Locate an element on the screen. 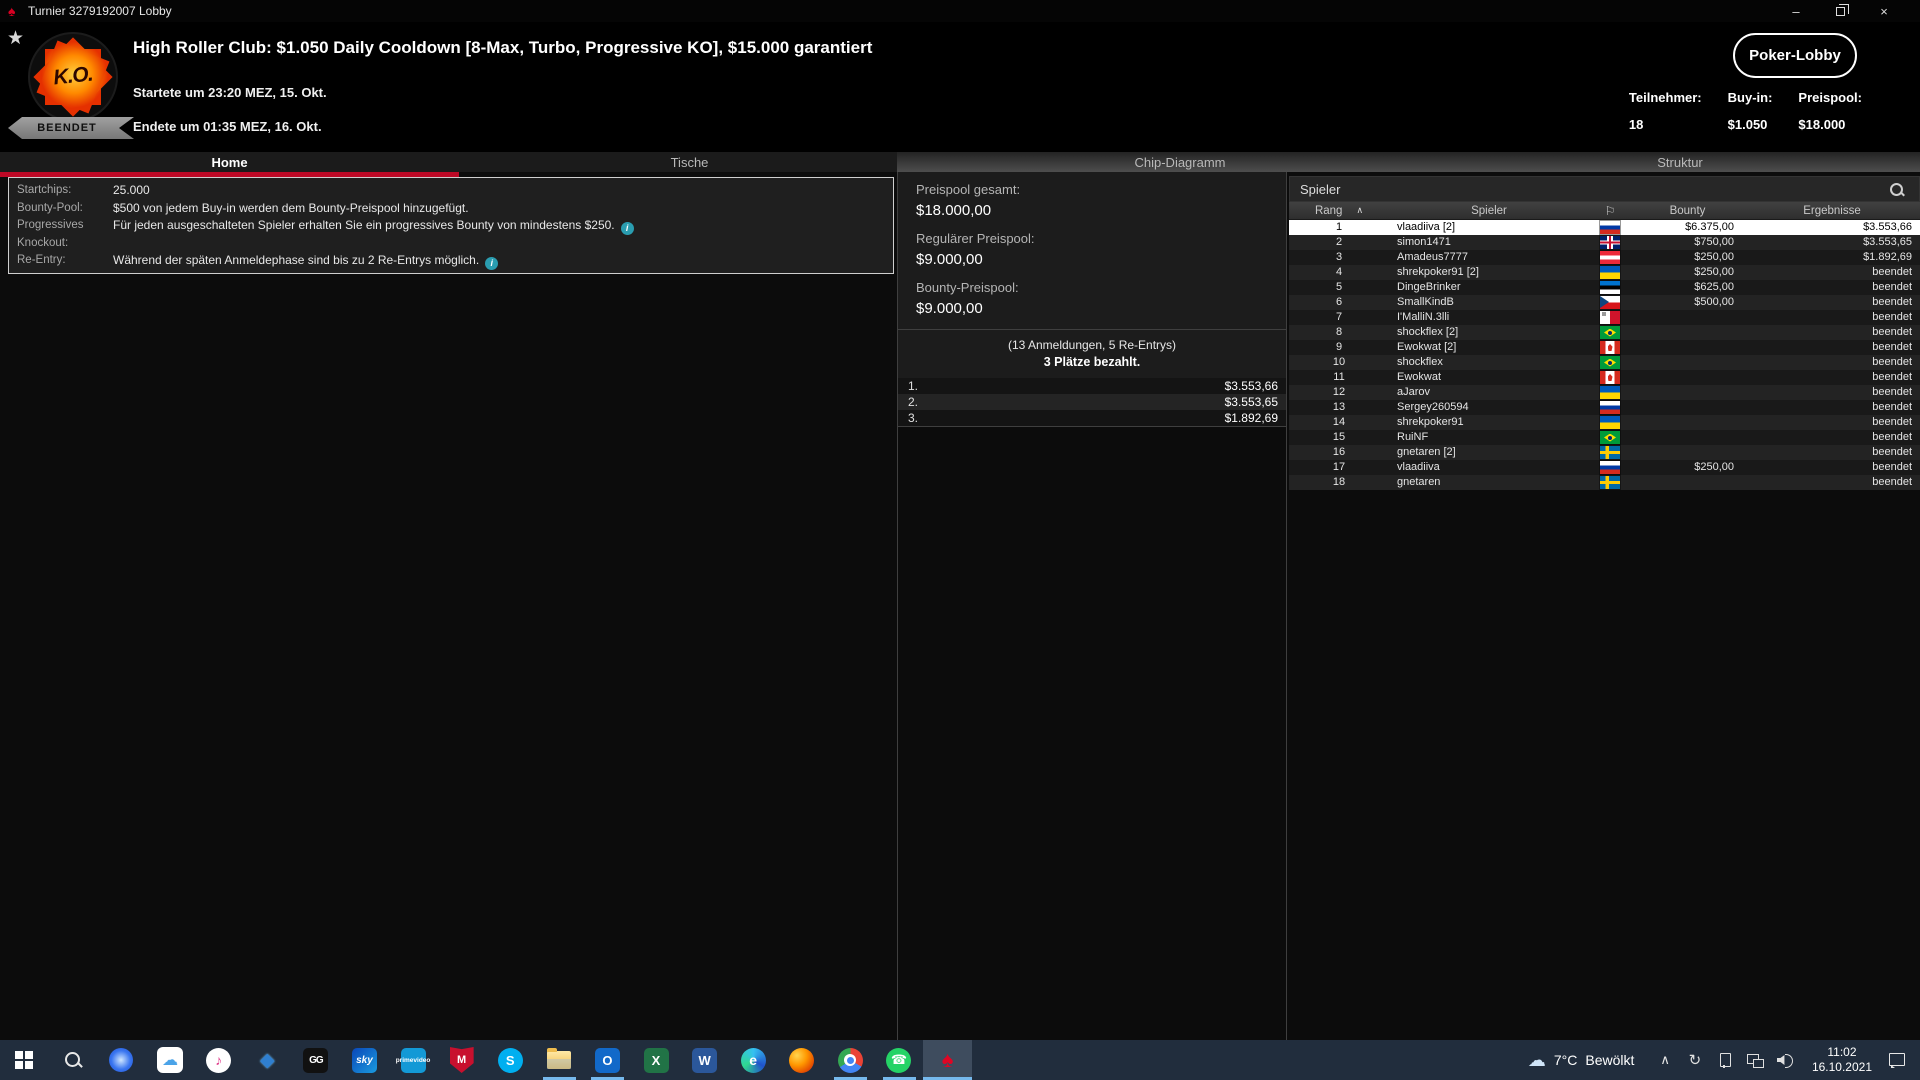 This screenshot has height=1080, width=1920. search-icon is located at coordinates (1897, 190).